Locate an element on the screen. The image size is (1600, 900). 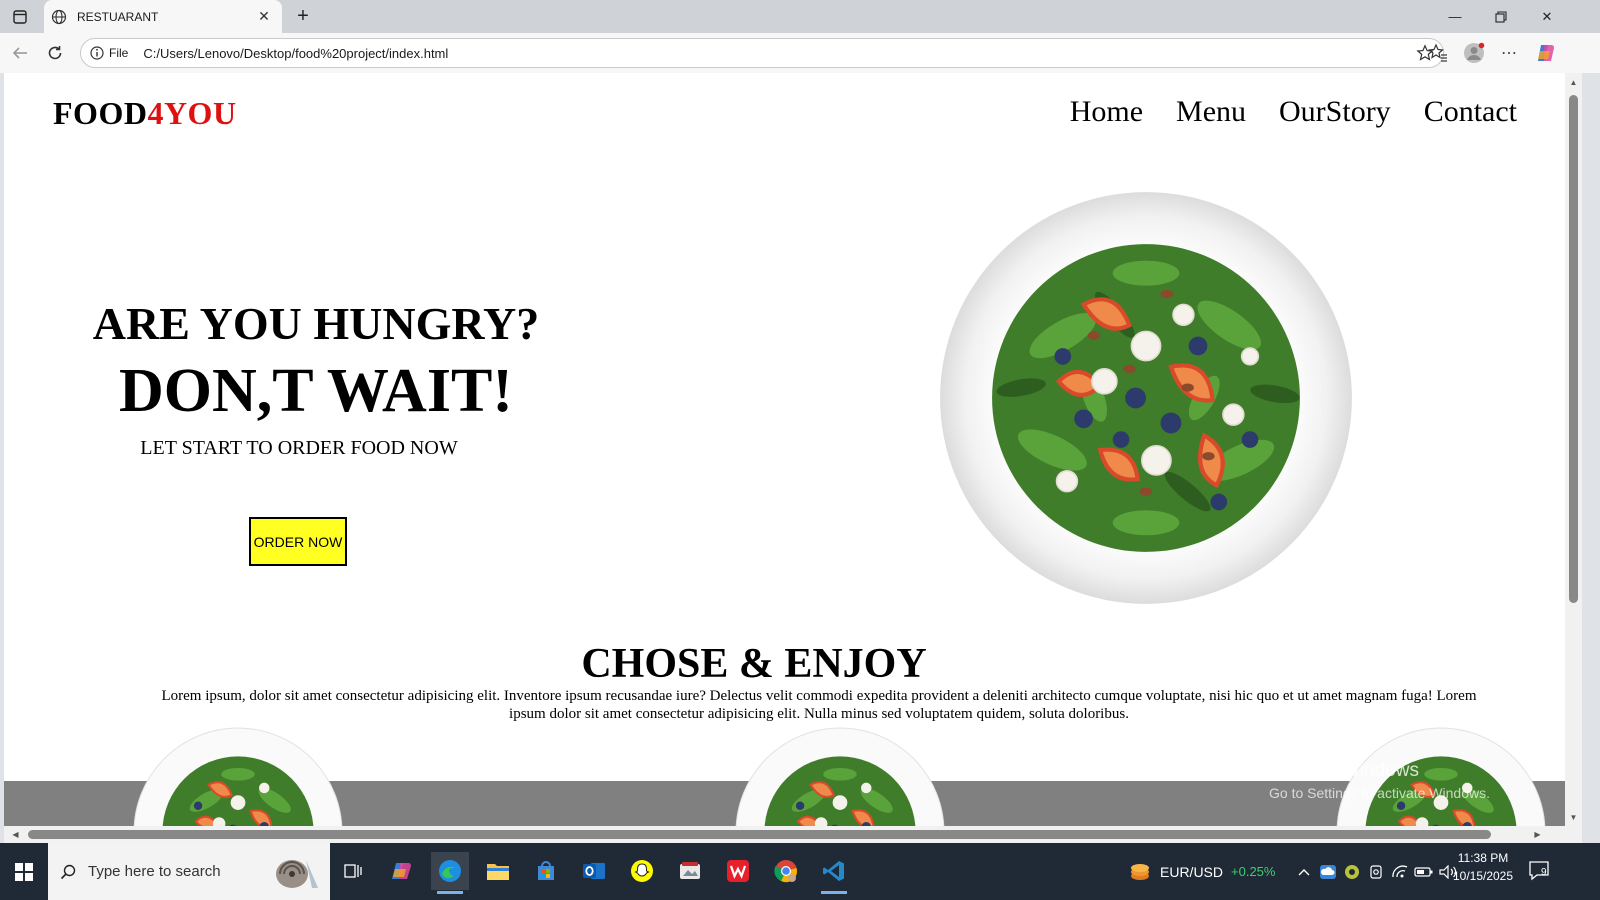
scroll-right-icon: ▶ is located at coordinates (1537, 834).